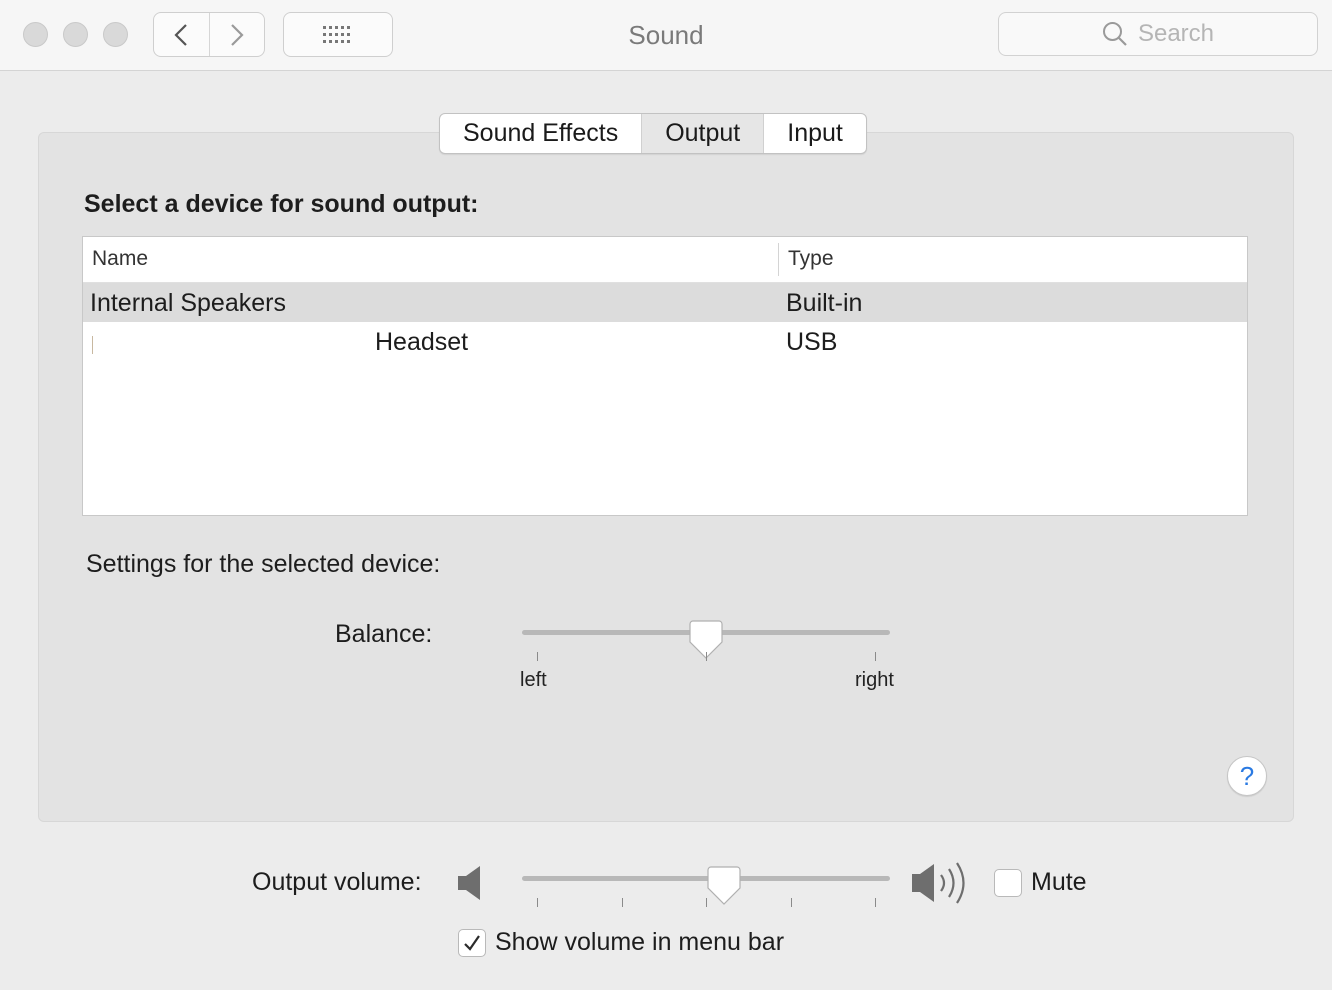  Describe the element at coordinates (824, 303) in the screenshot. I see `device-type: Built-in` at that location.